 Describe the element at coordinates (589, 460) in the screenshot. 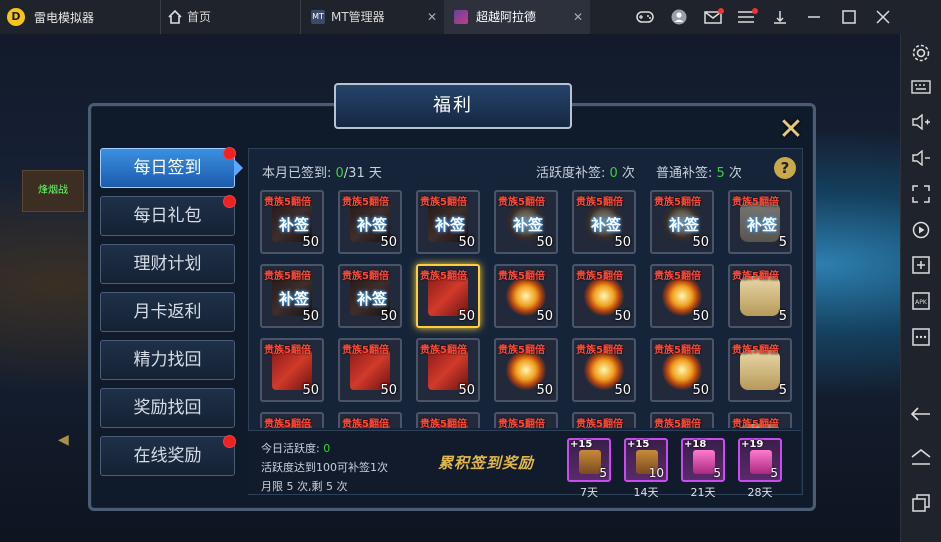

I see `cumulative-reward-item: +15 5` at that location.